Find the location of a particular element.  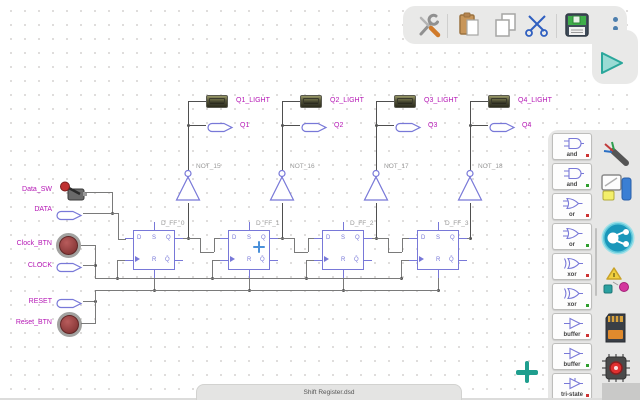

sd-card-icon is located at coordinates (617, 328).